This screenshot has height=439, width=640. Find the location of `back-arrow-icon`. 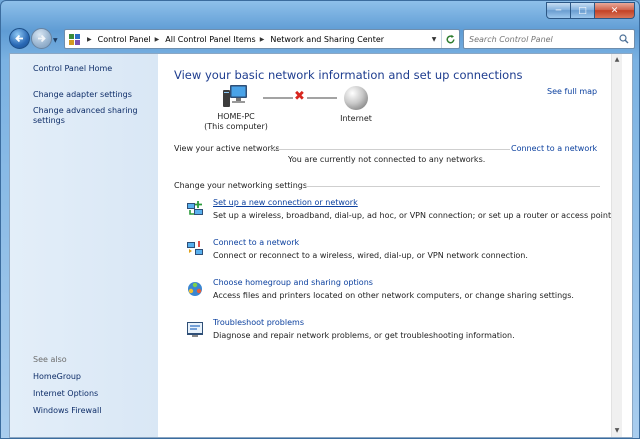

back-arrow-icon is located at coordinates (19, 38).